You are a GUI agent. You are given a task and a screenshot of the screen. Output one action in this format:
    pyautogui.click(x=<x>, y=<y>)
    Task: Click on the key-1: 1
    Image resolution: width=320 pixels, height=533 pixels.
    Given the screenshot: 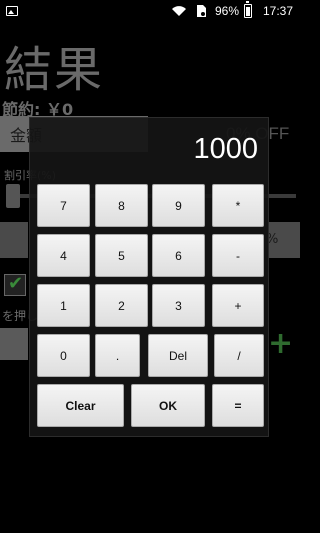 What is the action you would take?
    pyautogui.click(x=63, y=305)
    